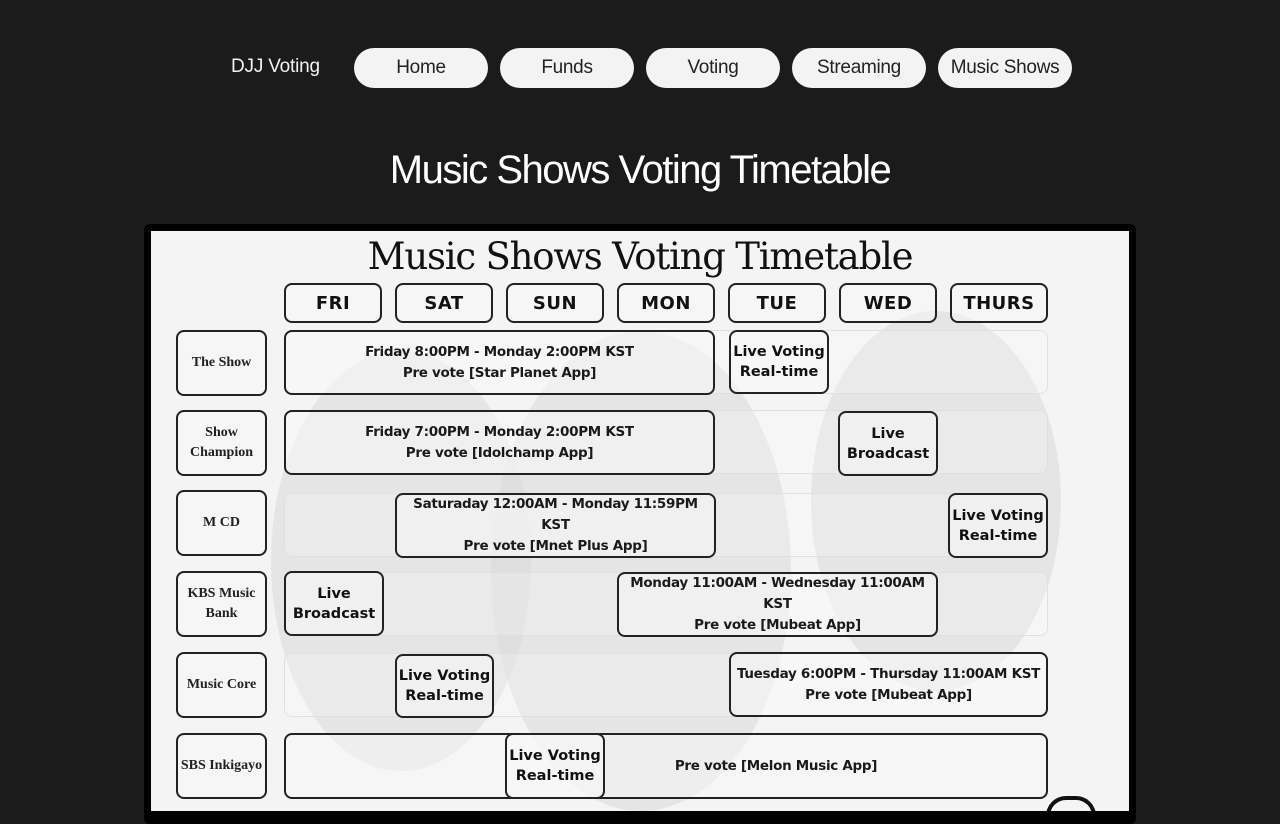  What do you see at coordinates (499, 372) in the screenshot?
I see `prevote-app: Pre vote [Star Planet App]` at bounding box center [499, 372].